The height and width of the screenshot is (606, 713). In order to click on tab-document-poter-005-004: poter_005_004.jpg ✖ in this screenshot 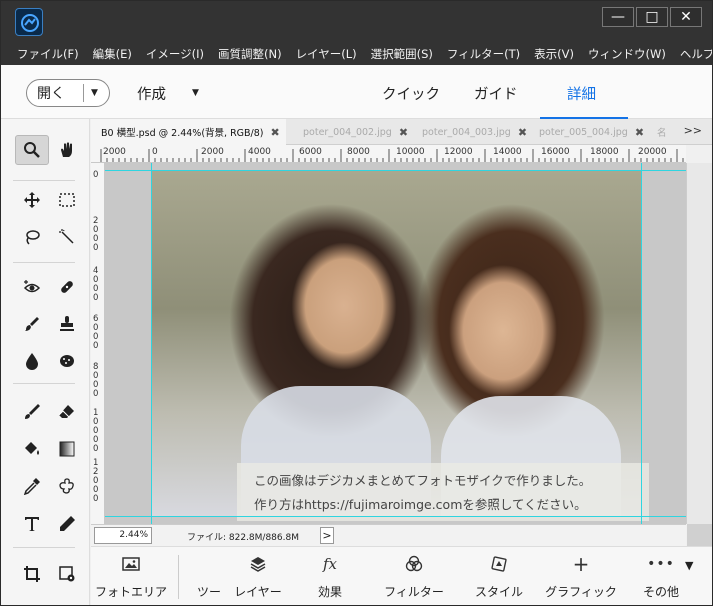, I will do `click(591, 132)`.